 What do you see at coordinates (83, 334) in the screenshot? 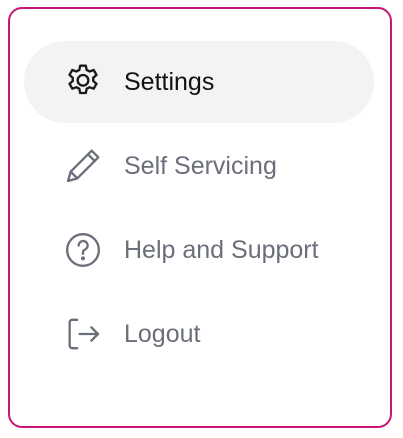
I see `logout-icon` at bounding box center [83, 334].